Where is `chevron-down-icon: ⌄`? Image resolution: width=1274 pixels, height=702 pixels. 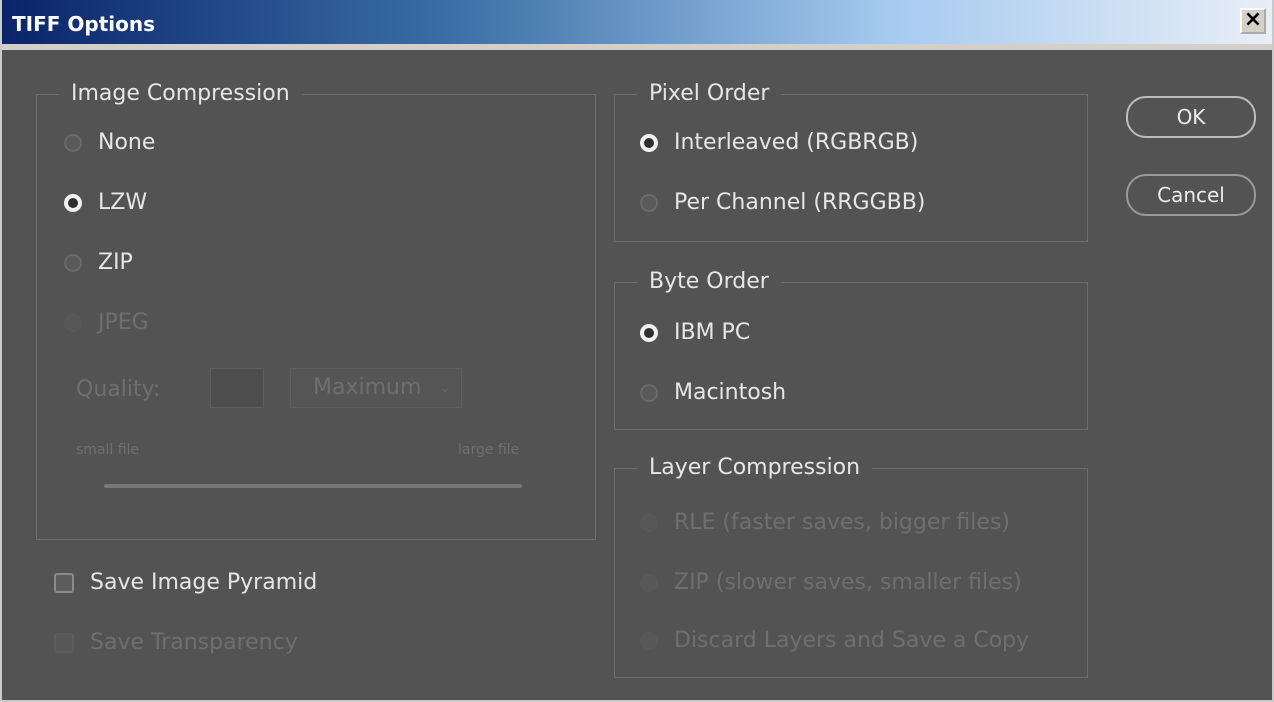 chevron-down-icon: ⌄ is located at coordinates (445, 388).